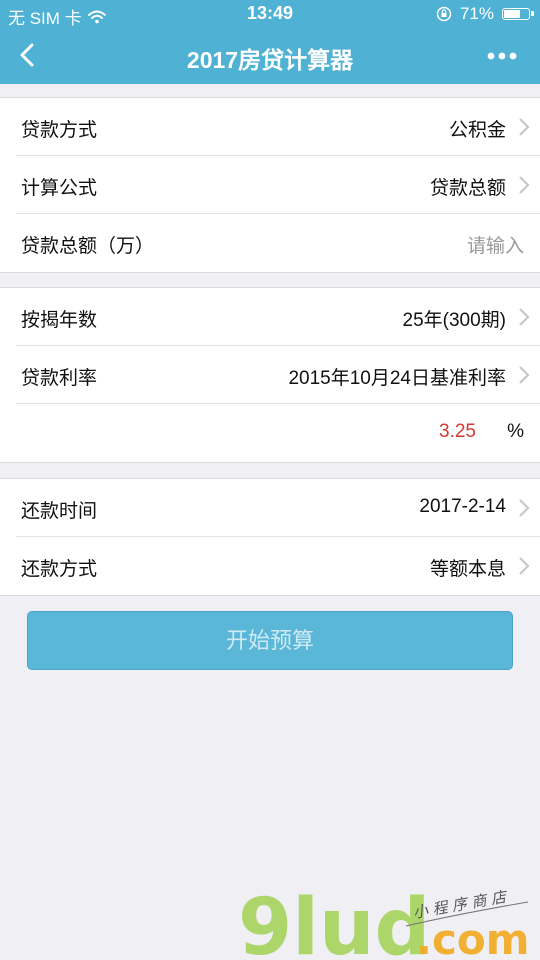  What do you see at coordinates (278, 185) in the screenshot?
I see `formula-row: 计算公式 贷款总额` at bounding box center [278, 185].